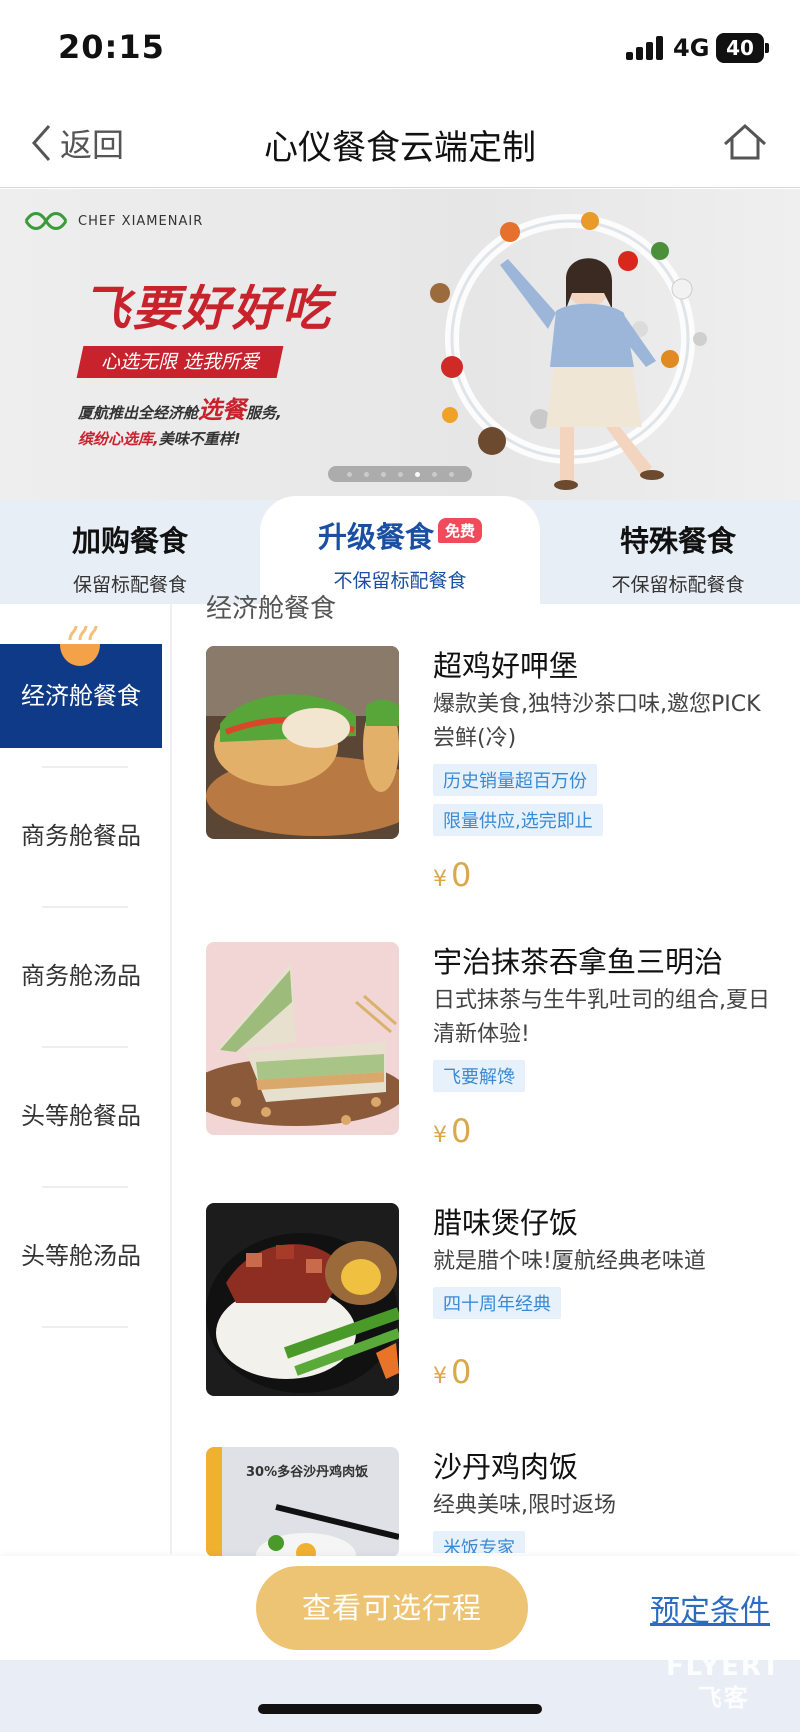  Describe the element at coordinates (646, 48) in the screenshot. I see `cellular-signal-icon` at that location.